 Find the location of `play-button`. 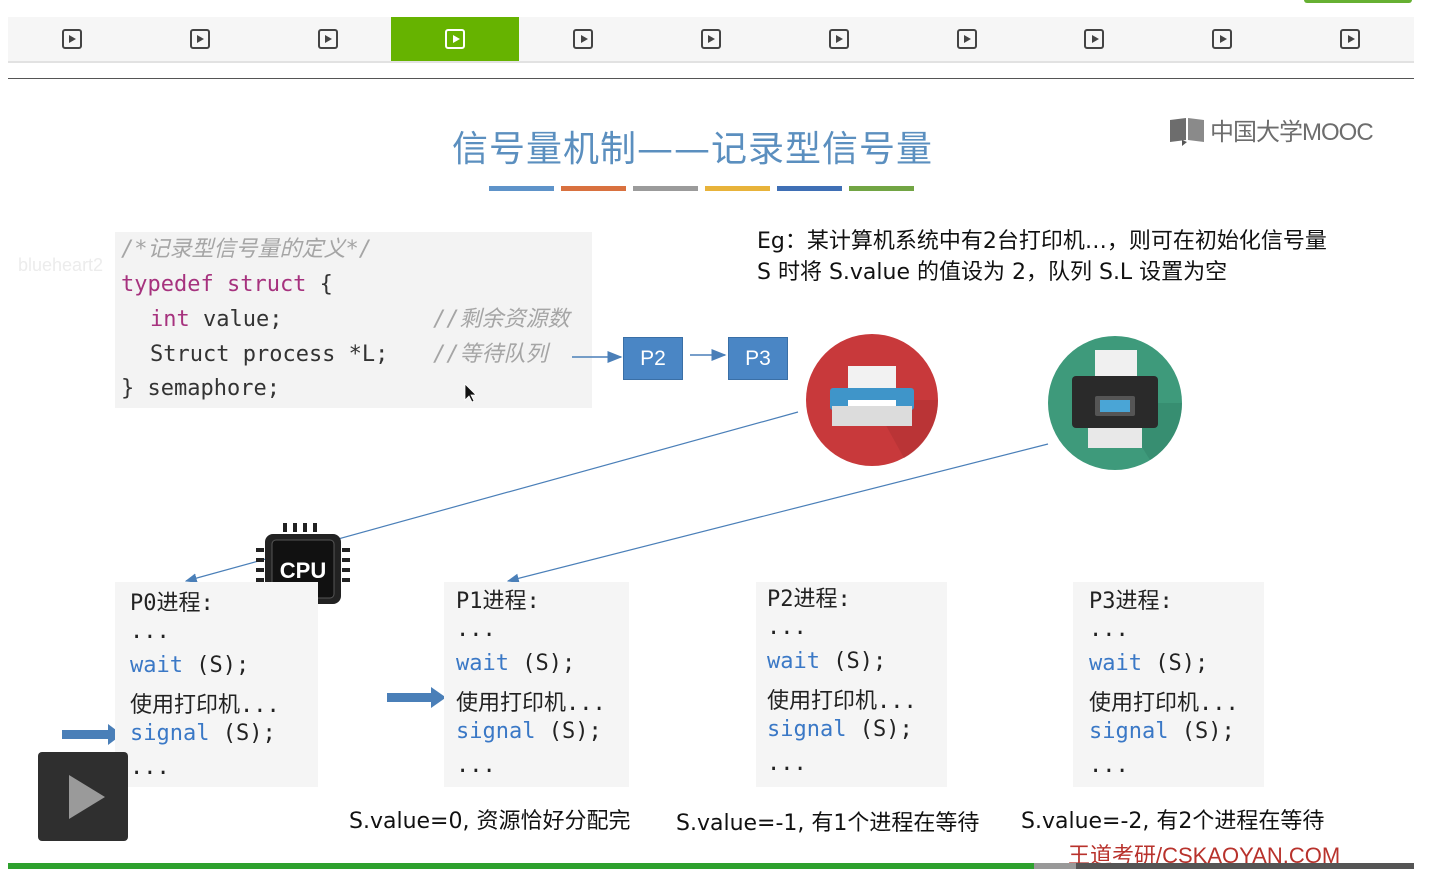

play-button is located at coordinates (83, 796).